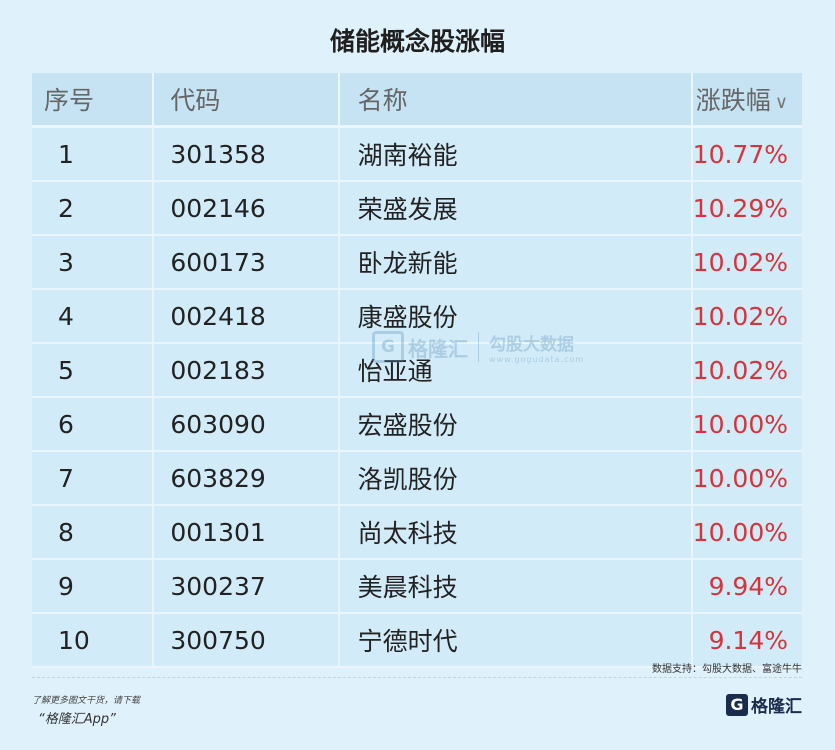  I want to click on cell-code: 002418, so click(246, 316).